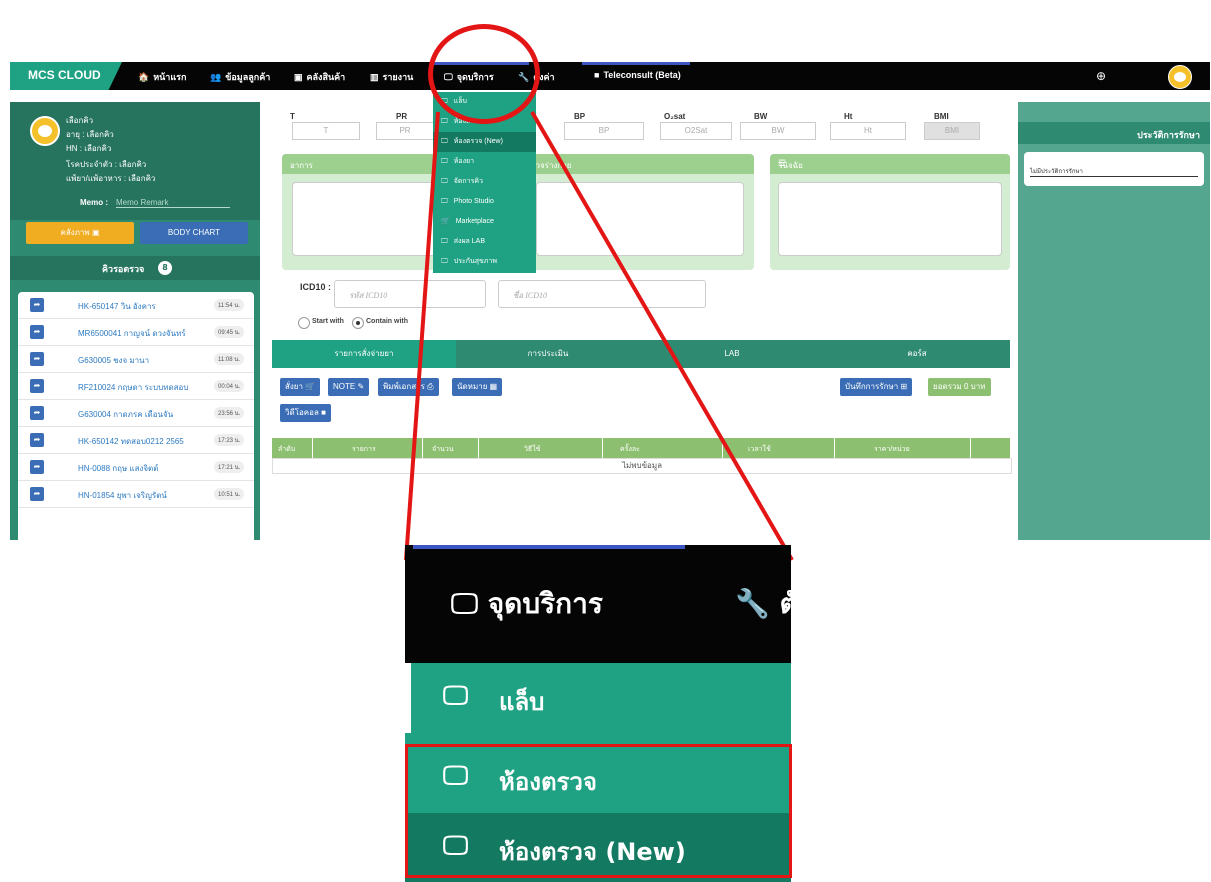 Image resolution: width=1211 pixels, height=882 pixels. What do you see at coordinates (662, 336) in the screenshot?
I see `callout-line-right` at bounding box center [662, 336].